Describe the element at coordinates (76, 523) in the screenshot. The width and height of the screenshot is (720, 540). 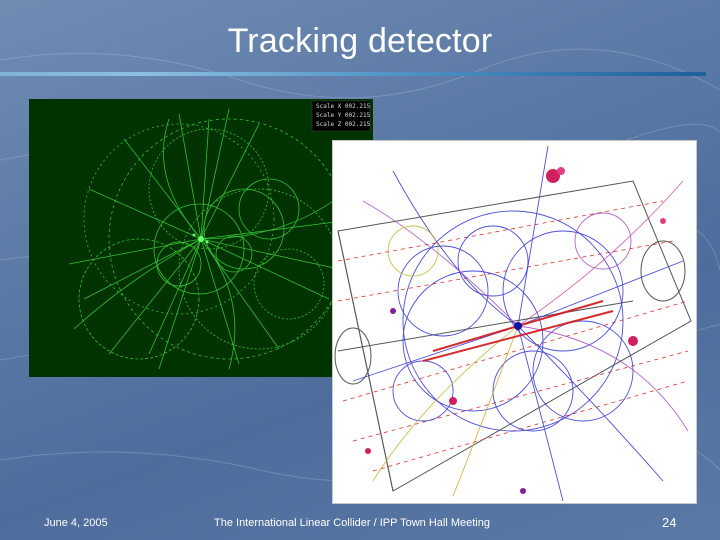
I see `footer-date: June 4, 2005` at that location.